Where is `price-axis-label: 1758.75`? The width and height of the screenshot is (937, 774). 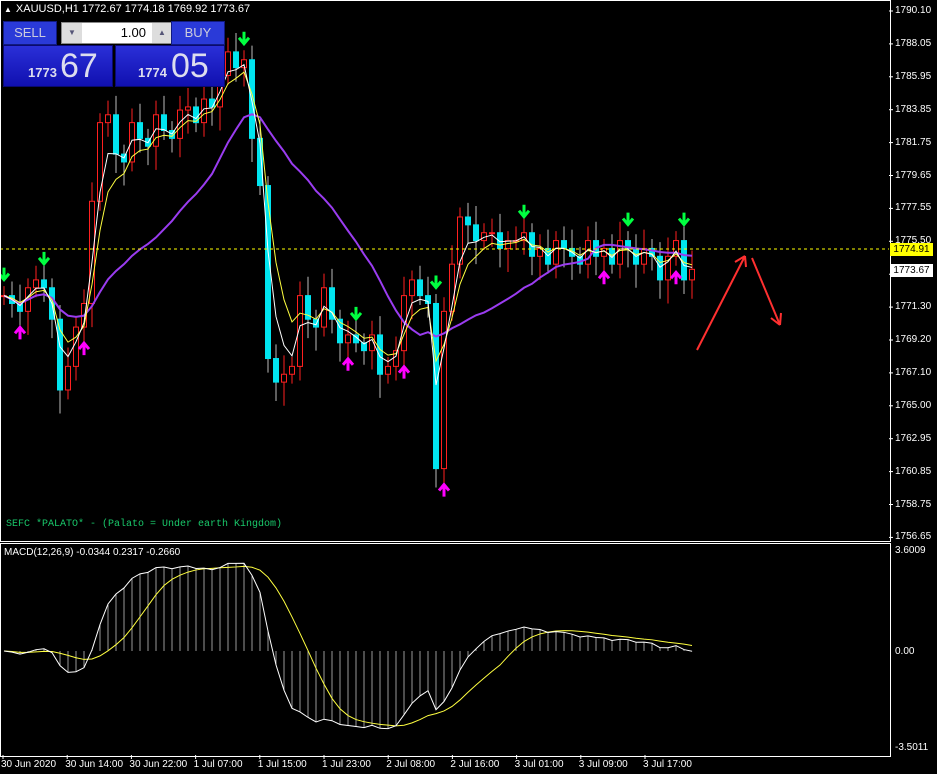 price-axis-label: 1758.75 is located at coordinates (913, 504).